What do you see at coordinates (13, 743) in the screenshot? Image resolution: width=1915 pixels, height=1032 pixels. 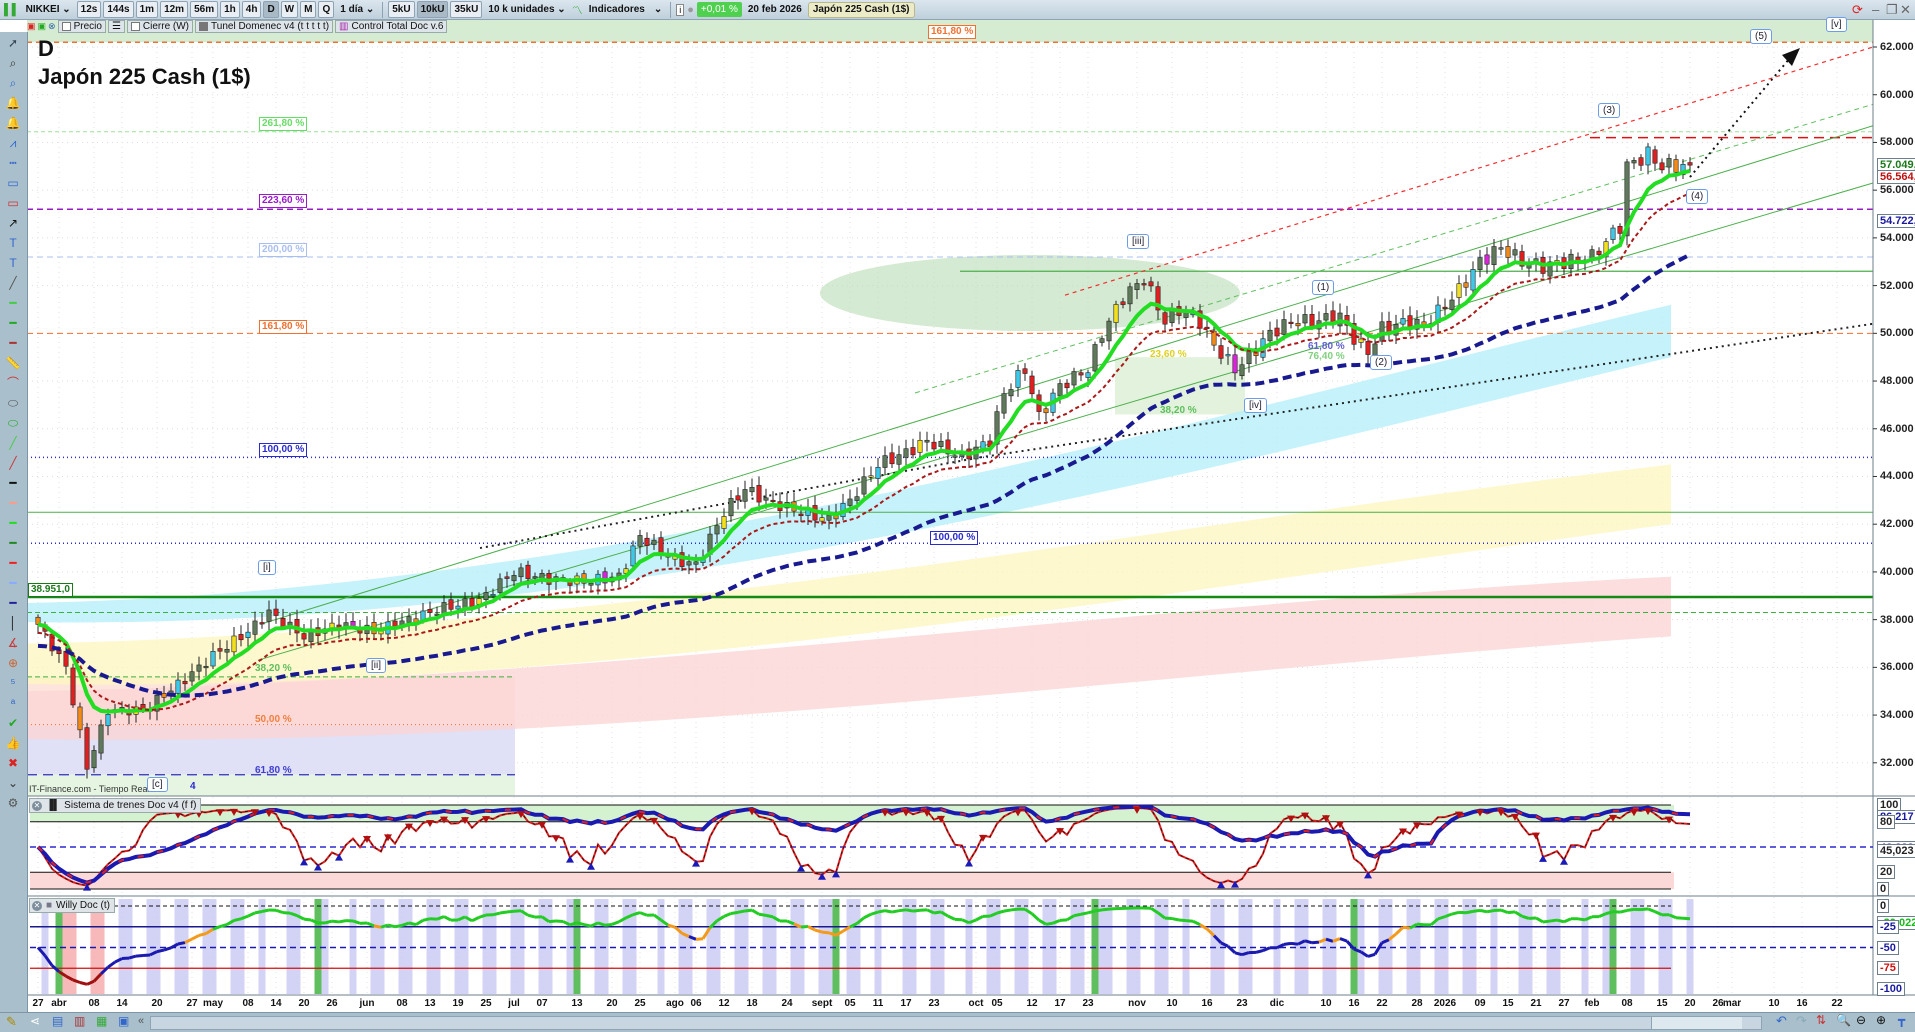 I see `thumb-icon: 👍` at bounding box center [13, 743].